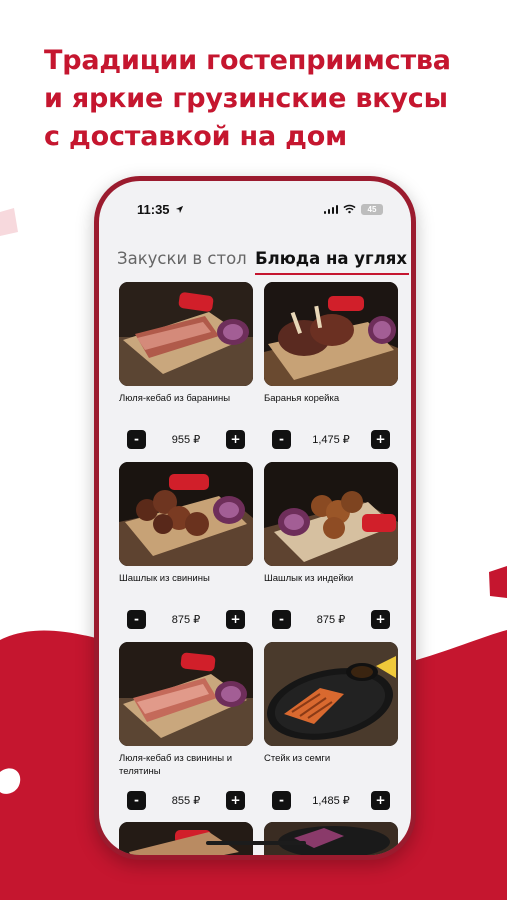  What do you see at coordinates (182, 258) in the screenshot?
I see `tab-snacks: Закуски в стол` at bounding box center [182, 258].